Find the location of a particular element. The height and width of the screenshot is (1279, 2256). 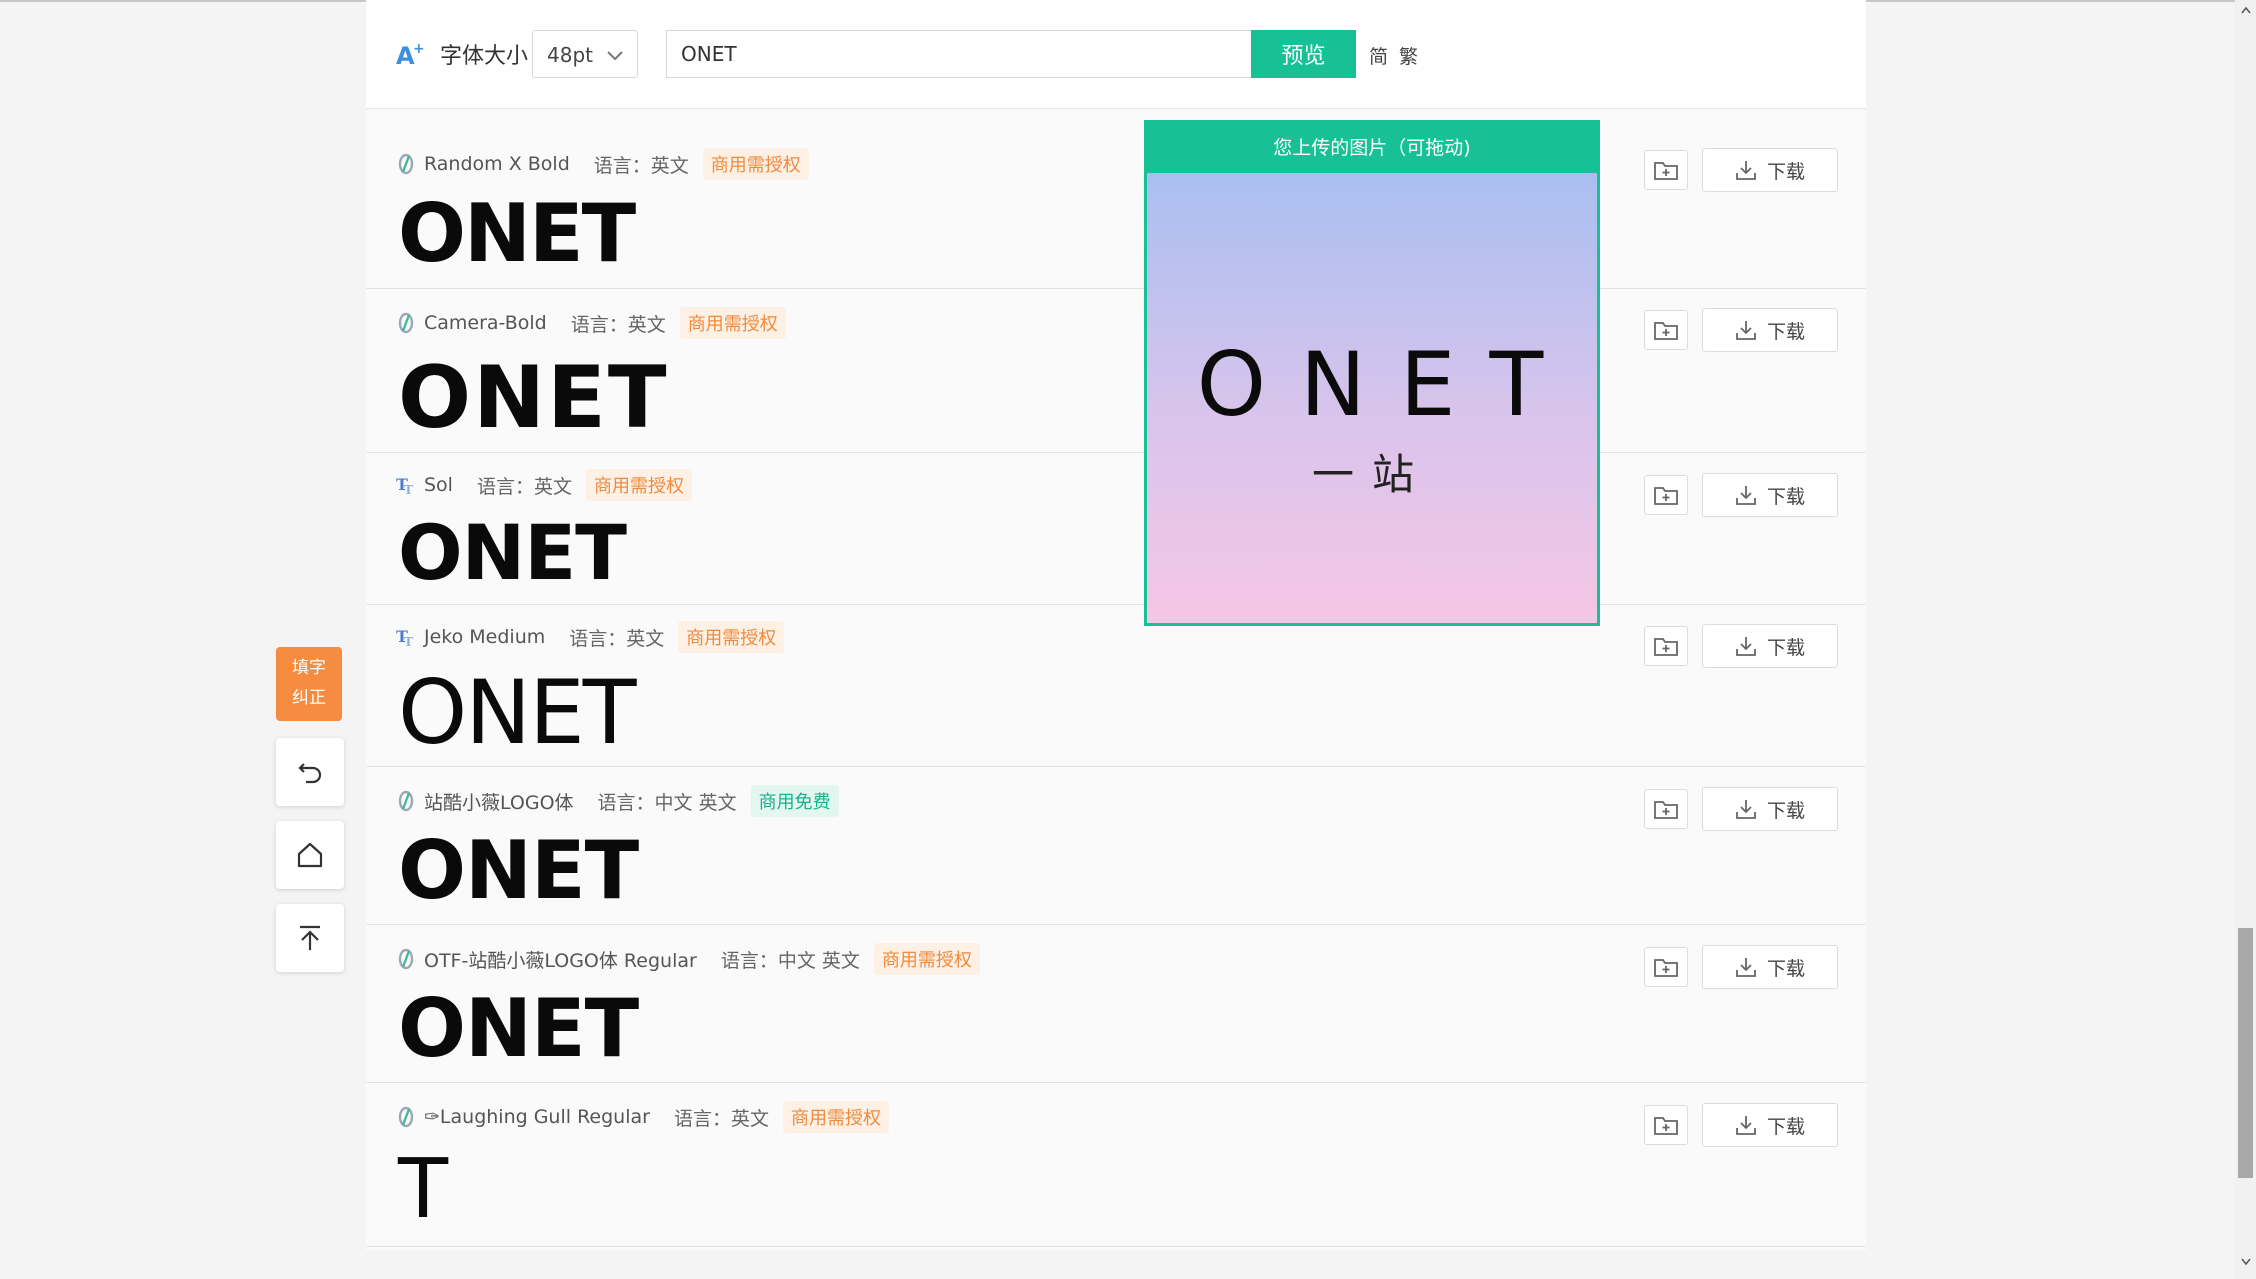

scroll-down-arrow-icon is located at coordinates (2245, 1262).